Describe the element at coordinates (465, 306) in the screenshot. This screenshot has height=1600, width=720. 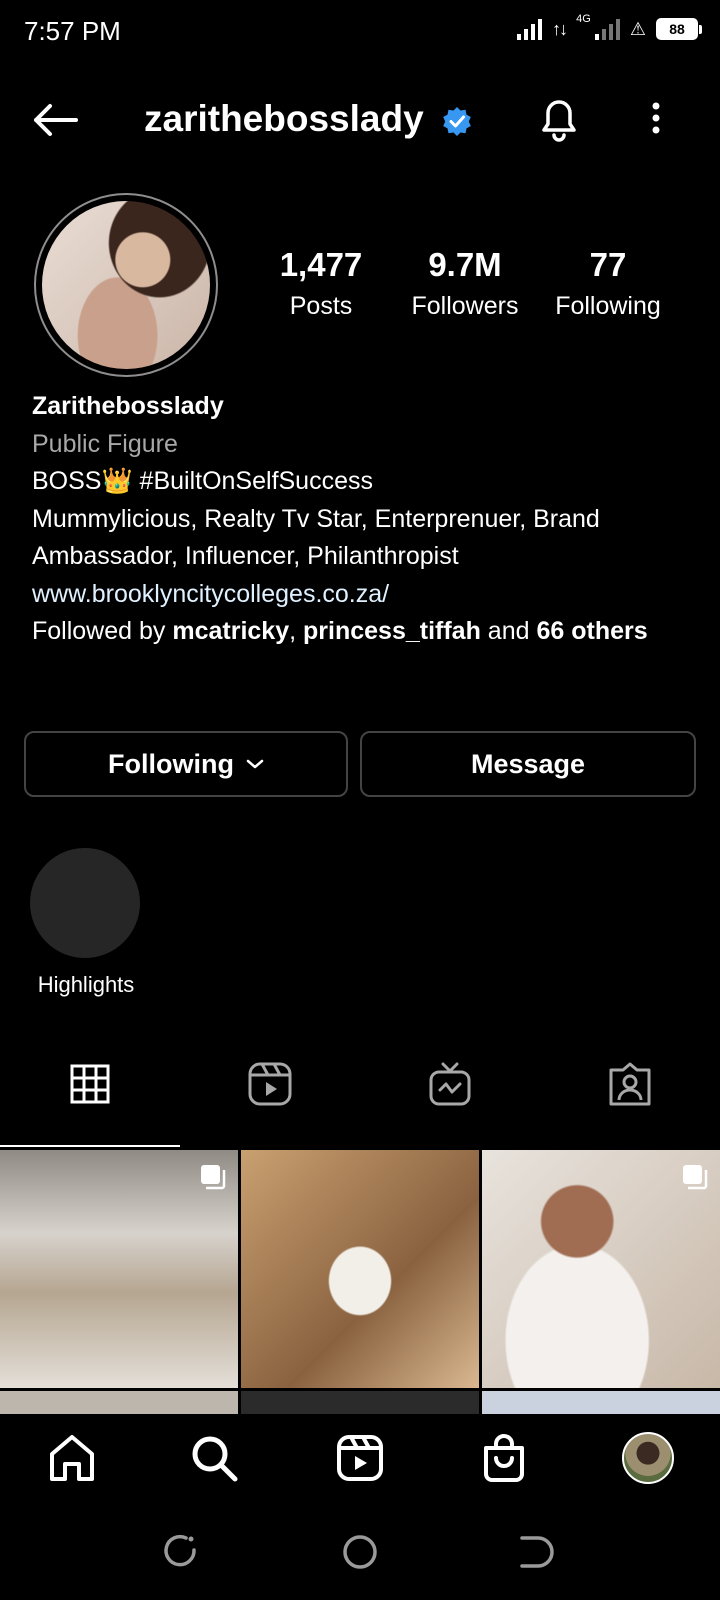
I see `followers-label: Followers` at that location.